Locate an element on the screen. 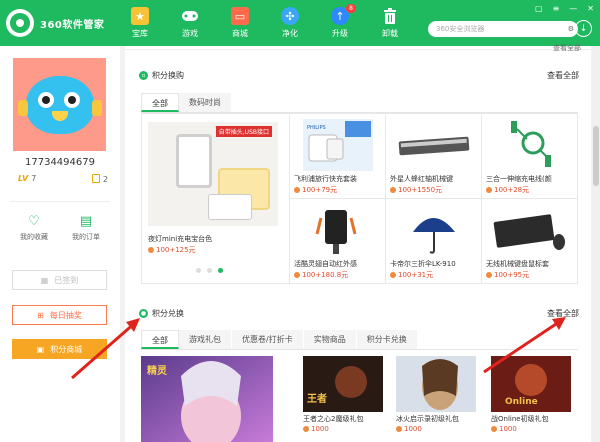 This screenshot has height=442, width=600. cart-icon: ▫ is located at coordinates (143, 75).